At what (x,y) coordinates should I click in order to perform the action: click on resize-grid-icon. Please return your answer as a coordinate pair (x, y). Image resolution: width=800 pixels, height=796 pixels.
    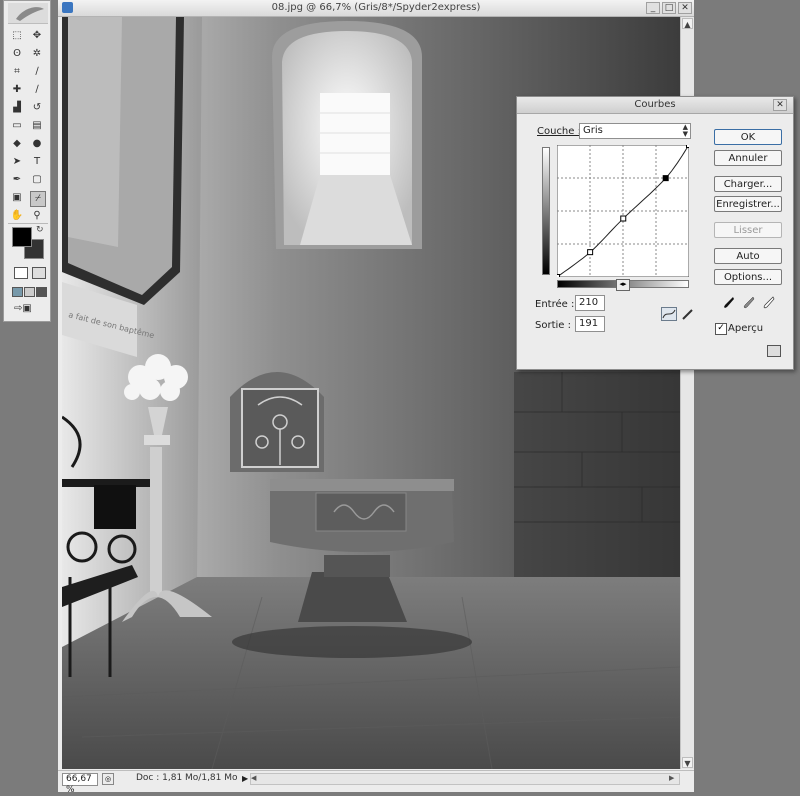
    Looking at the image, I should click on (774, 351).